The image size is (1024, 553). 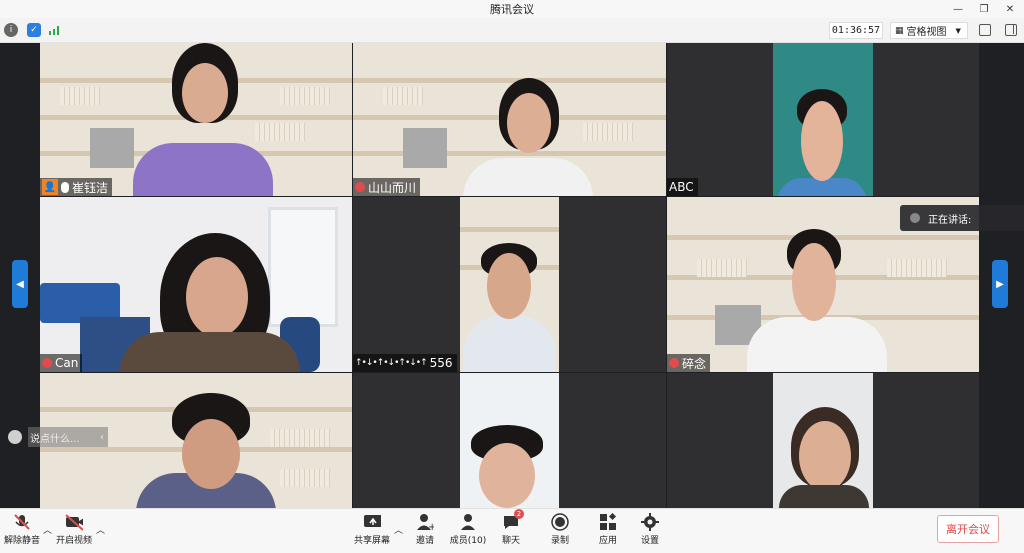 I want to click on top-toolbar: i ✓ 01:36:57 ▦ 宫格视图 ▼, so click(x=512, y=30).